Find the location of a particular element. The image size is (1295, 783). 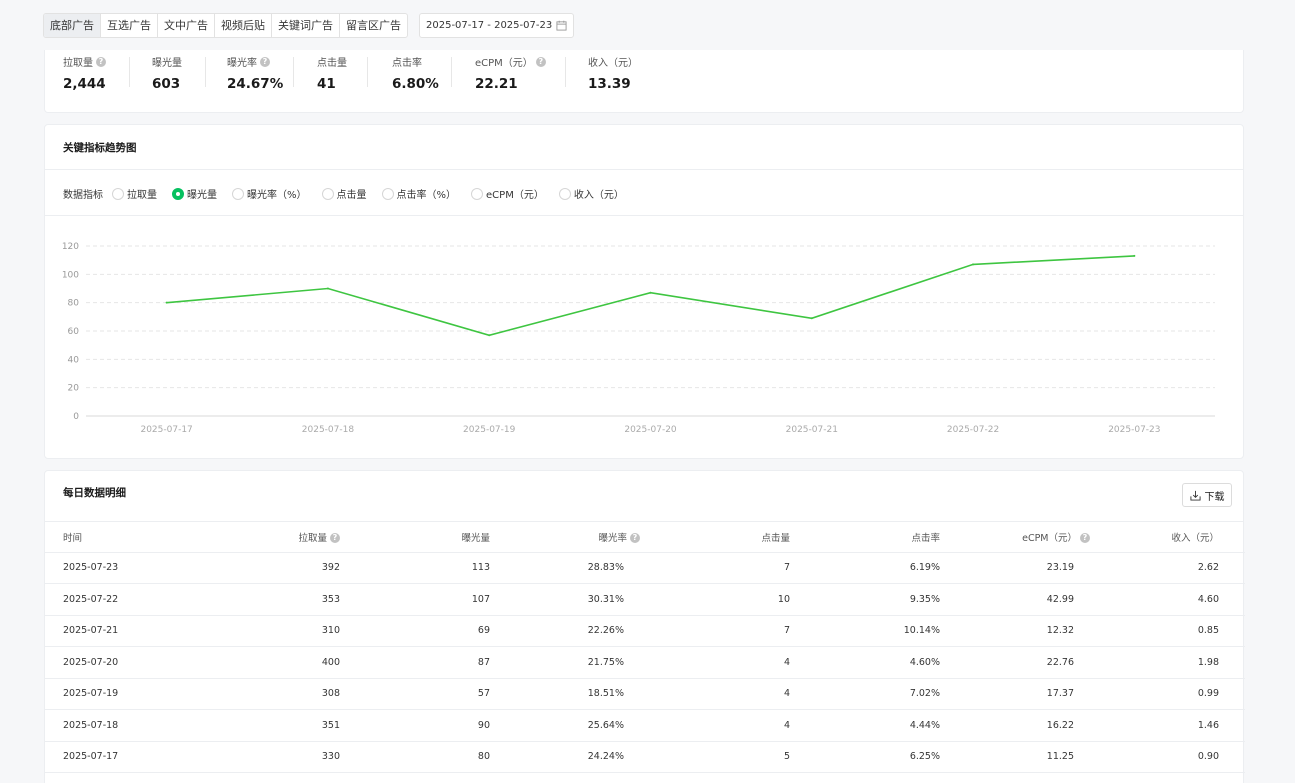

table-cell: 6.19% is located at coordinates (865, 568).